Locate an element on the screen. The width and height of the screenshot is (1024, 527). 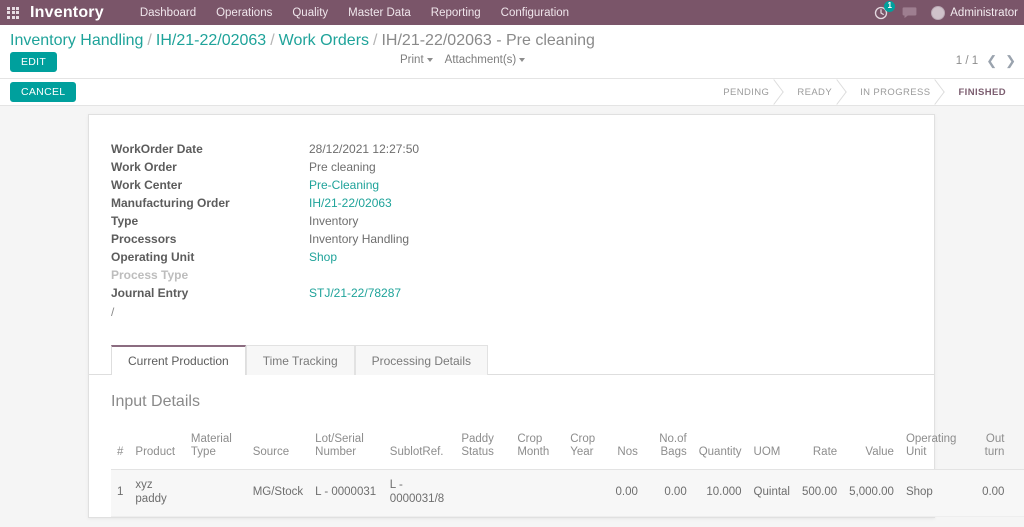
menu-item-master-data: Master Data is located at coordinates (379, 13).